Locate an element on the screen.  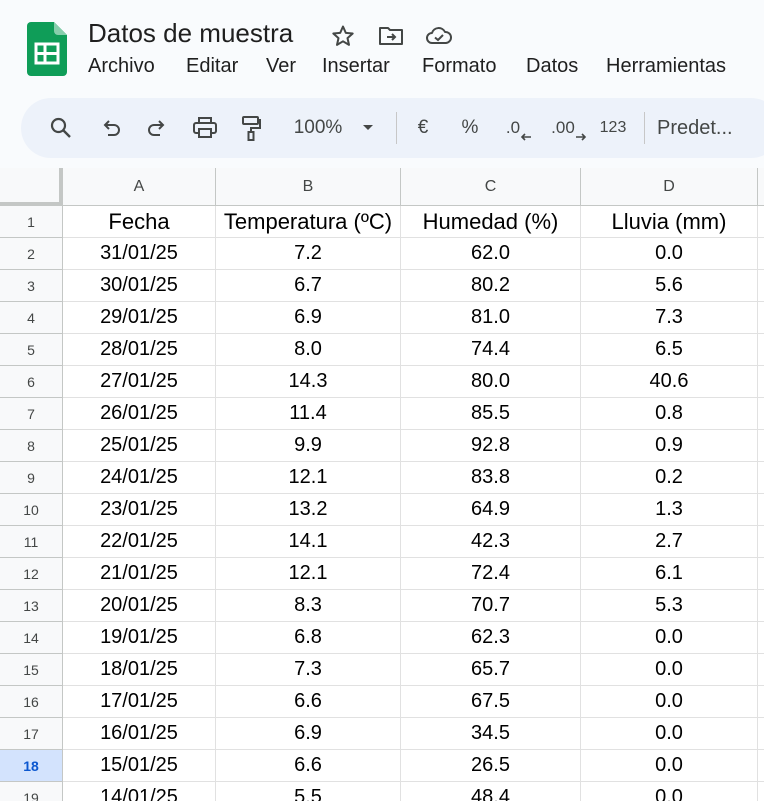
cell-humedad: 92.8 is located at coordinates (491, 446).